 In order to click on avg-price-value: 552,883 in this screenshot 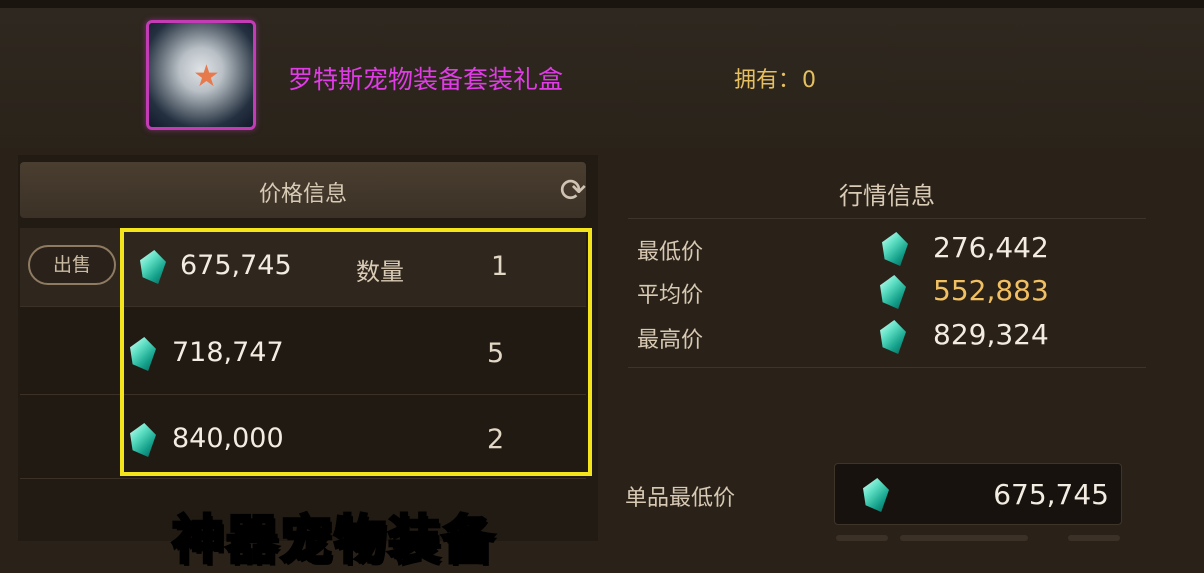, I will do `click(991, 290)`.